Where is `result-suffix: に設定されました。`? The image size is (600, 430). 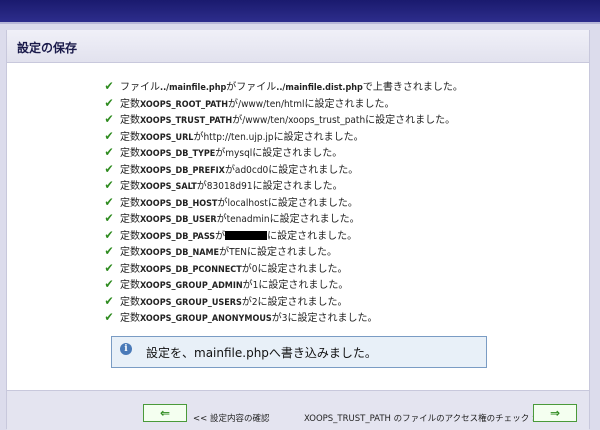 result-suffix: に設定されました。 is located at coordinates (312, 236).